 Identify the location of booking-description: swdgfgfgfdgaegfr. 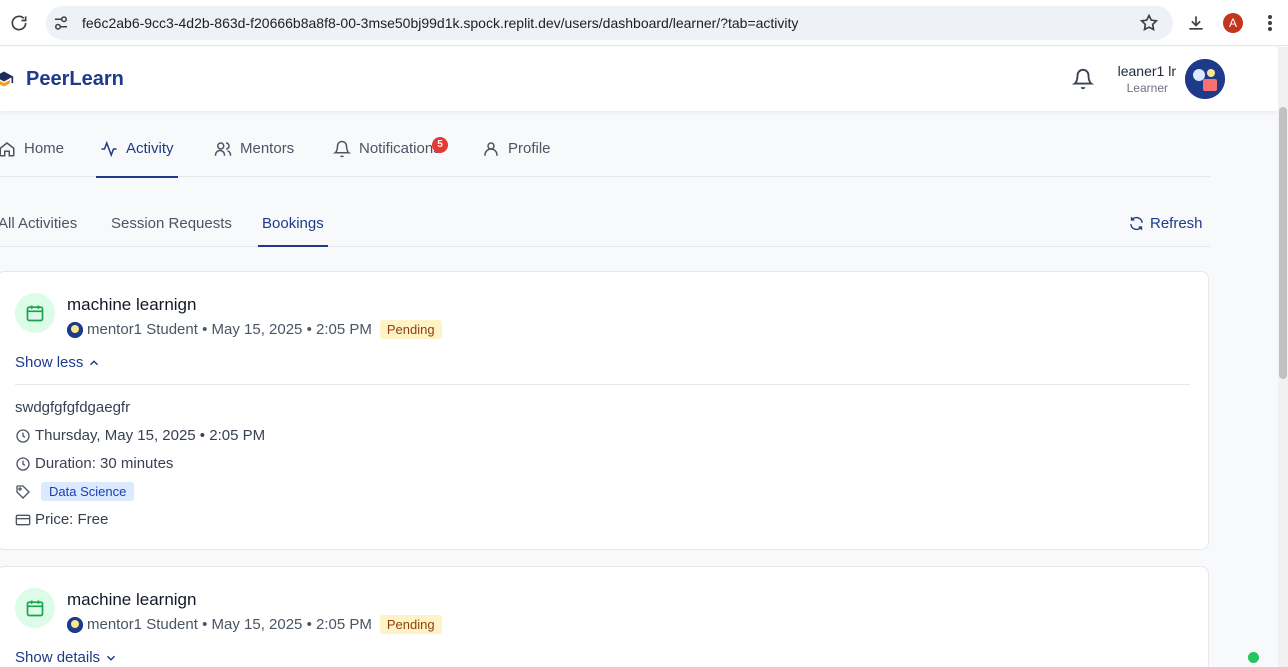
(72, 407).